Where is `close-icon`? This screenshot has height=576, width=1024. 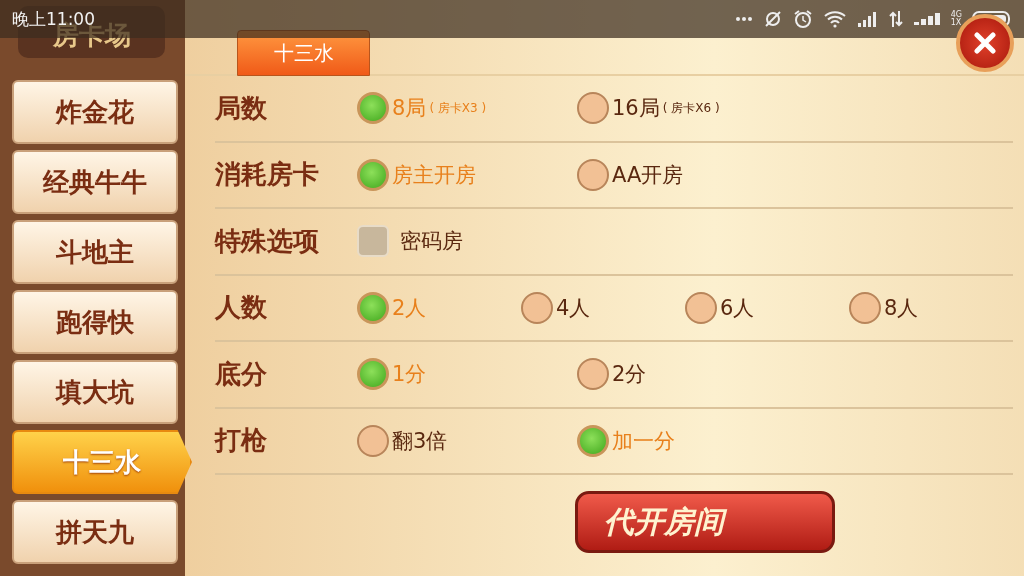
close-icon is located at coordinates (985, 43).